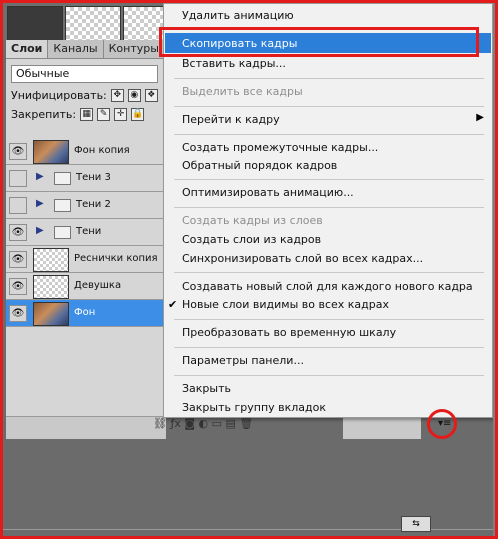 The image size is (498, 539). What do you see at coordinates (480, 117) in the screenshot?
I see `submenu-arrow-icon: ▶` at bounding box center [480, 117].